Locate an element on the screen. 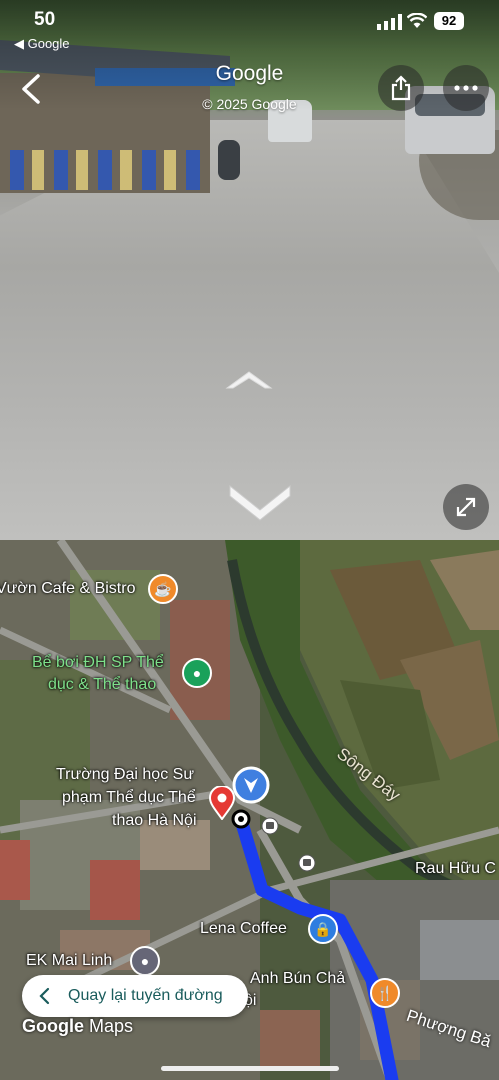 The height and width of the screenshot is (1080, 499). expand-fullscreen-button is located at coordinates (466, 507).